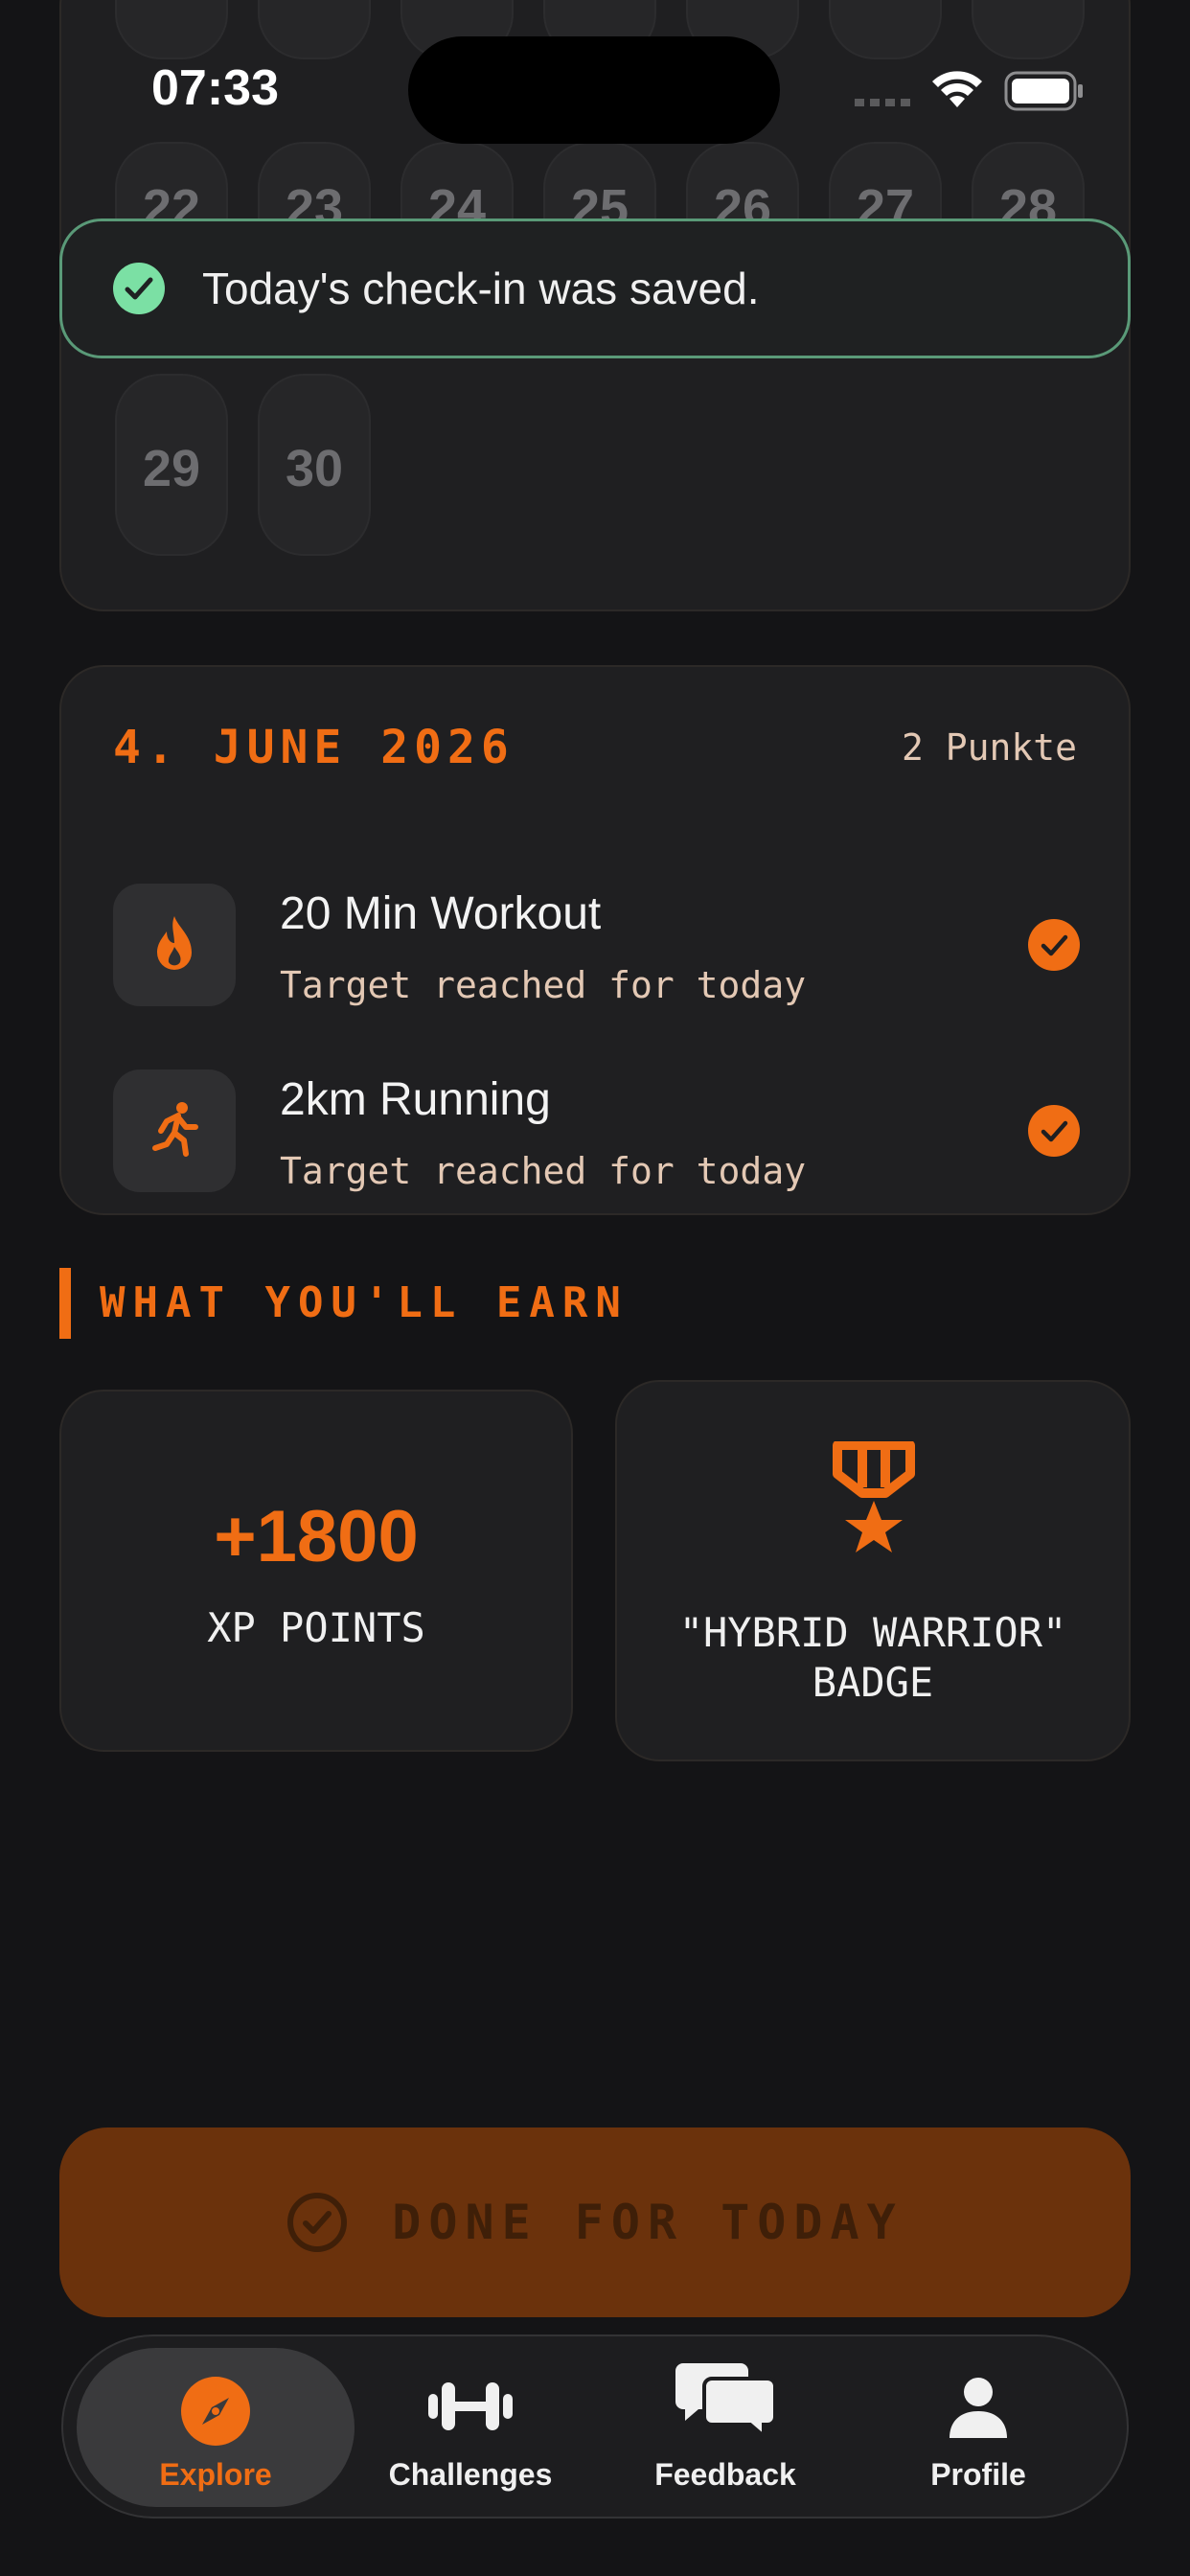 This screenshot has width=1190, height=2576. What do you see at coordinates (978, 2474) in the screenshot?
I see `tab-label: Profile` at bounding box center [978, 2474].